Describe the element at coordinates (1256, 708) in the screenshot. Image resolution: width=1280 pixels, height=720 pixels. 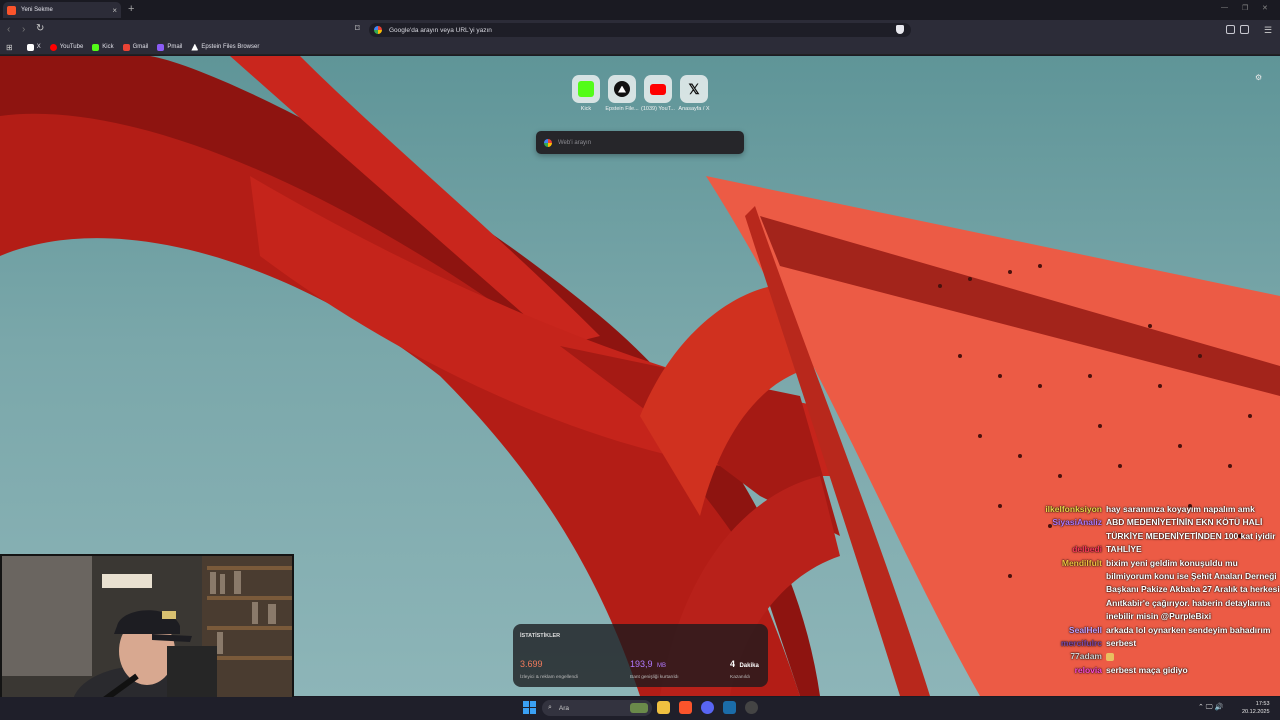
I see `system-clock: 17:53 20.12.2025` at that location.